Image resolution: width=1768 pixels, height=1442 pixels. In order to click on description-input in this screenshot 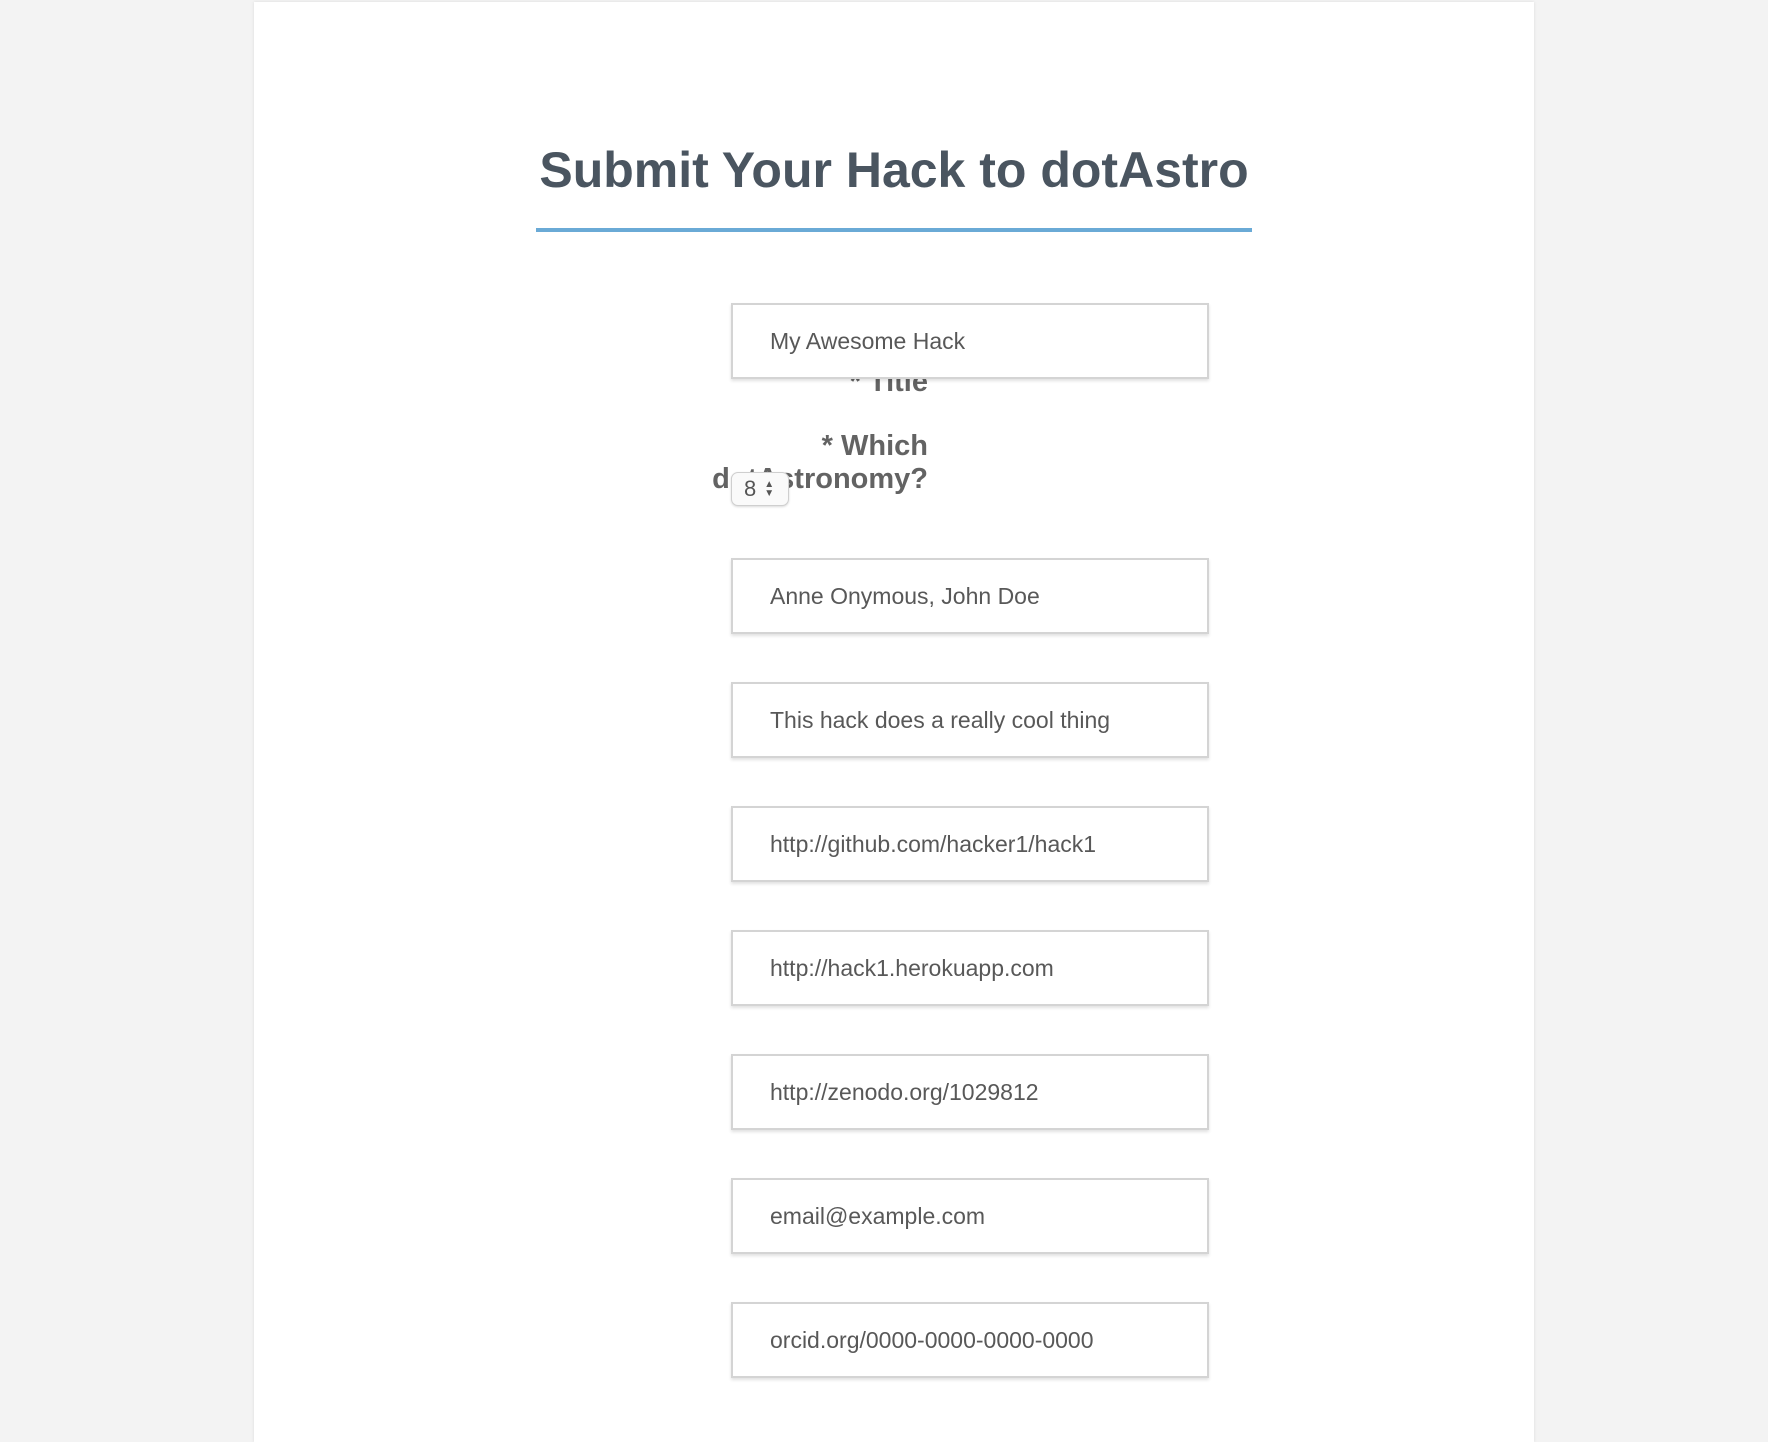, I will do `click(970, 720)`.